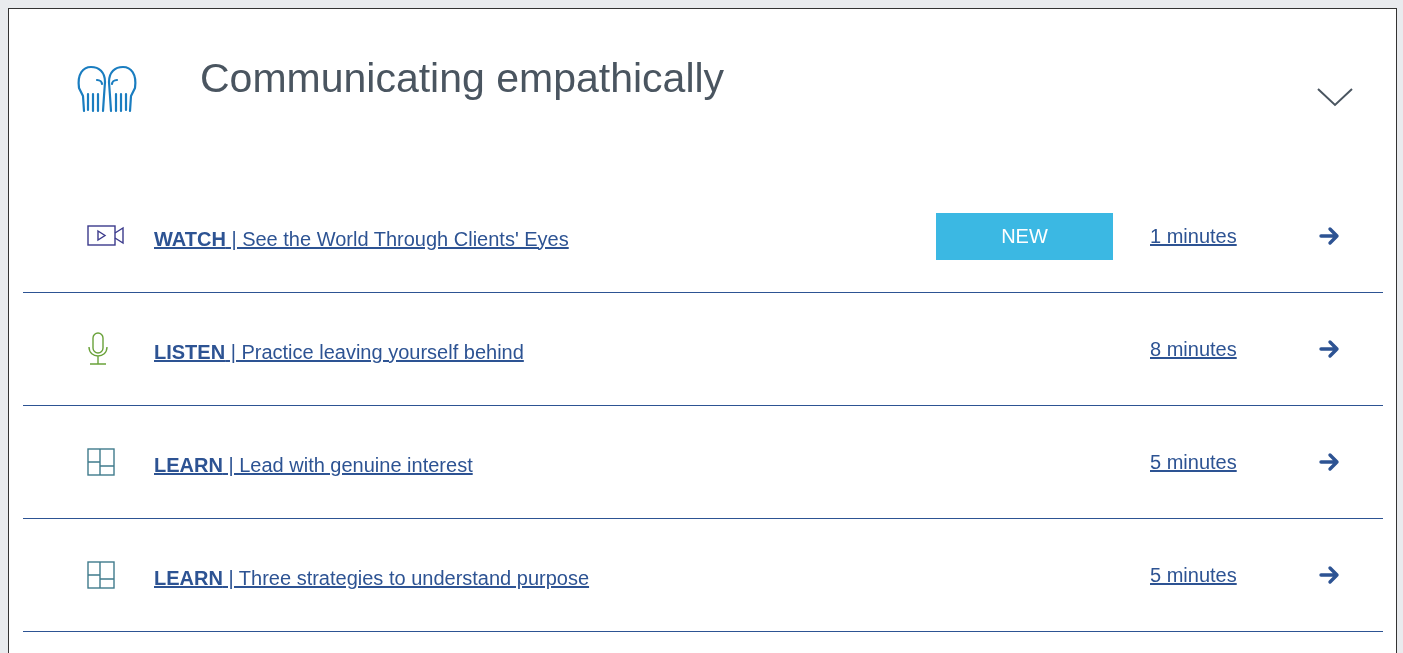  I want to click on lesson-link: LEARN | Lead with genuine interest, so click(545, 465).